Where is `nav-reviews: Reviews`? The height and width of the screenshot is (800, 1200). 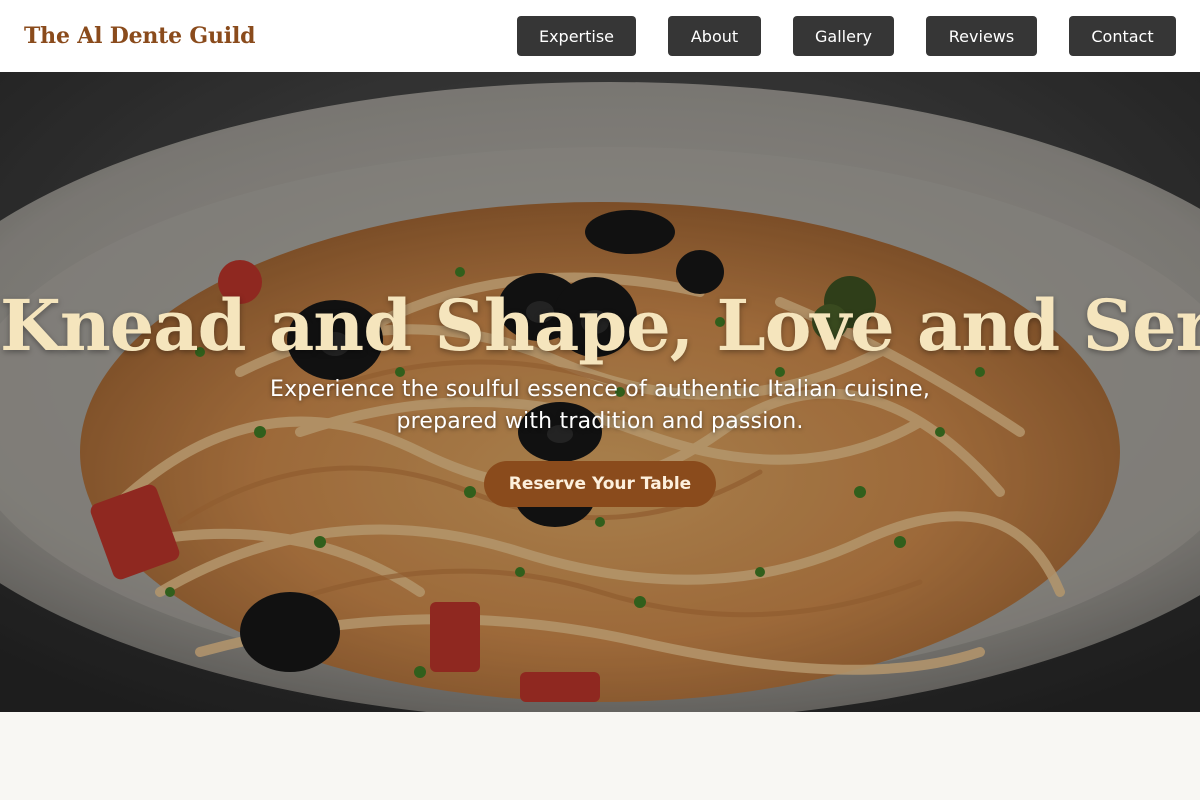 nav-reviews: Reviews is located at coordinates (981, 36).